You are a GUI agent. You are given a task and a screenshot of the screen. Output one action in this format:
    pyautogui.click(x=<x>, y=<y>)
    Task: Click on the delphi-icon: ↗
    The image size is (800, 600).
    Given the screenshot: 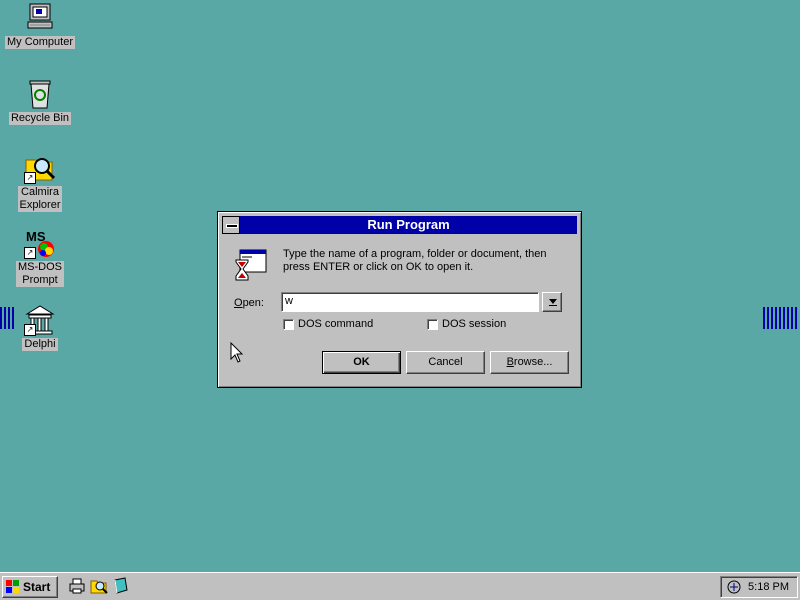 What is the action you would take?
    pyautogui.click(x=40, y=320)
    